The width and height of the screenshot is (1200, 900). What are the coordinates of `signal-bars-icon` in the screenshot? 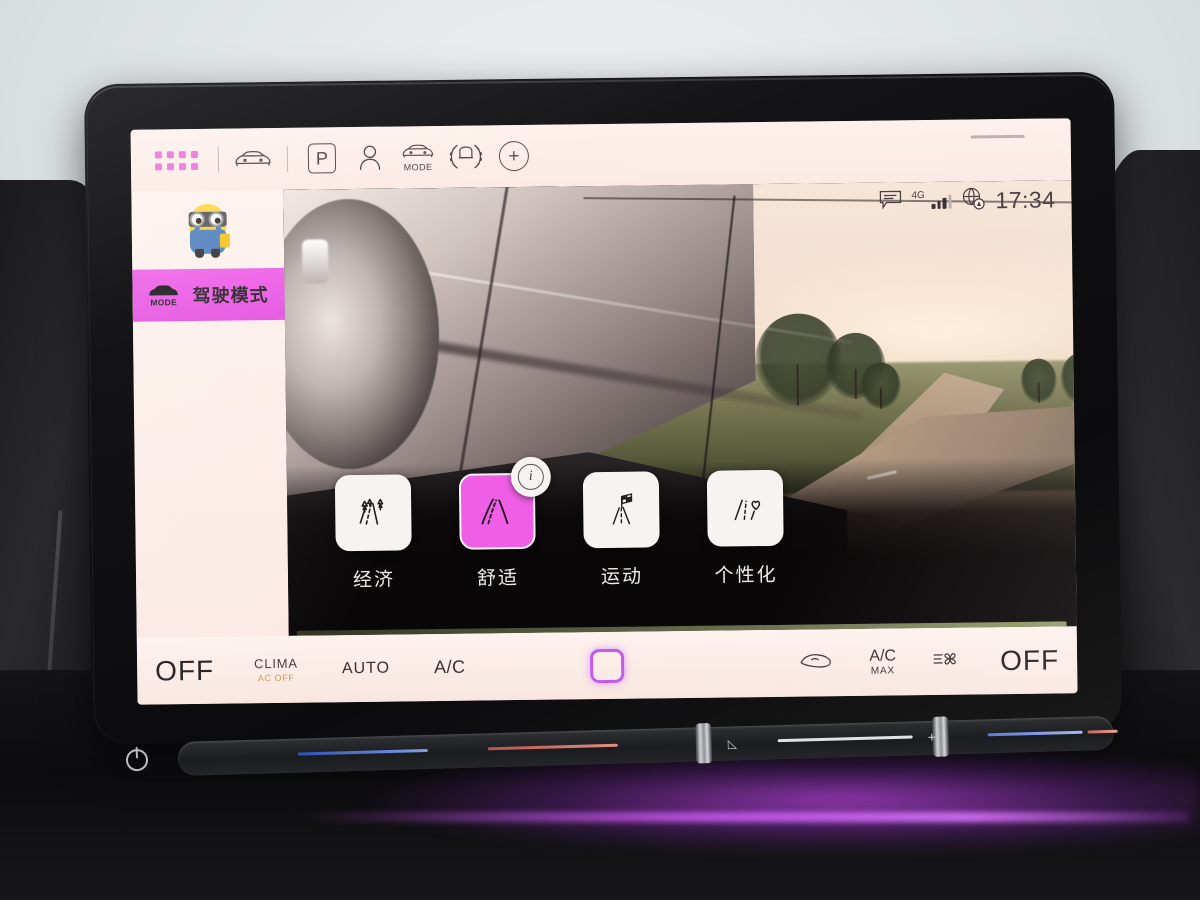 It's located at (941, 201).